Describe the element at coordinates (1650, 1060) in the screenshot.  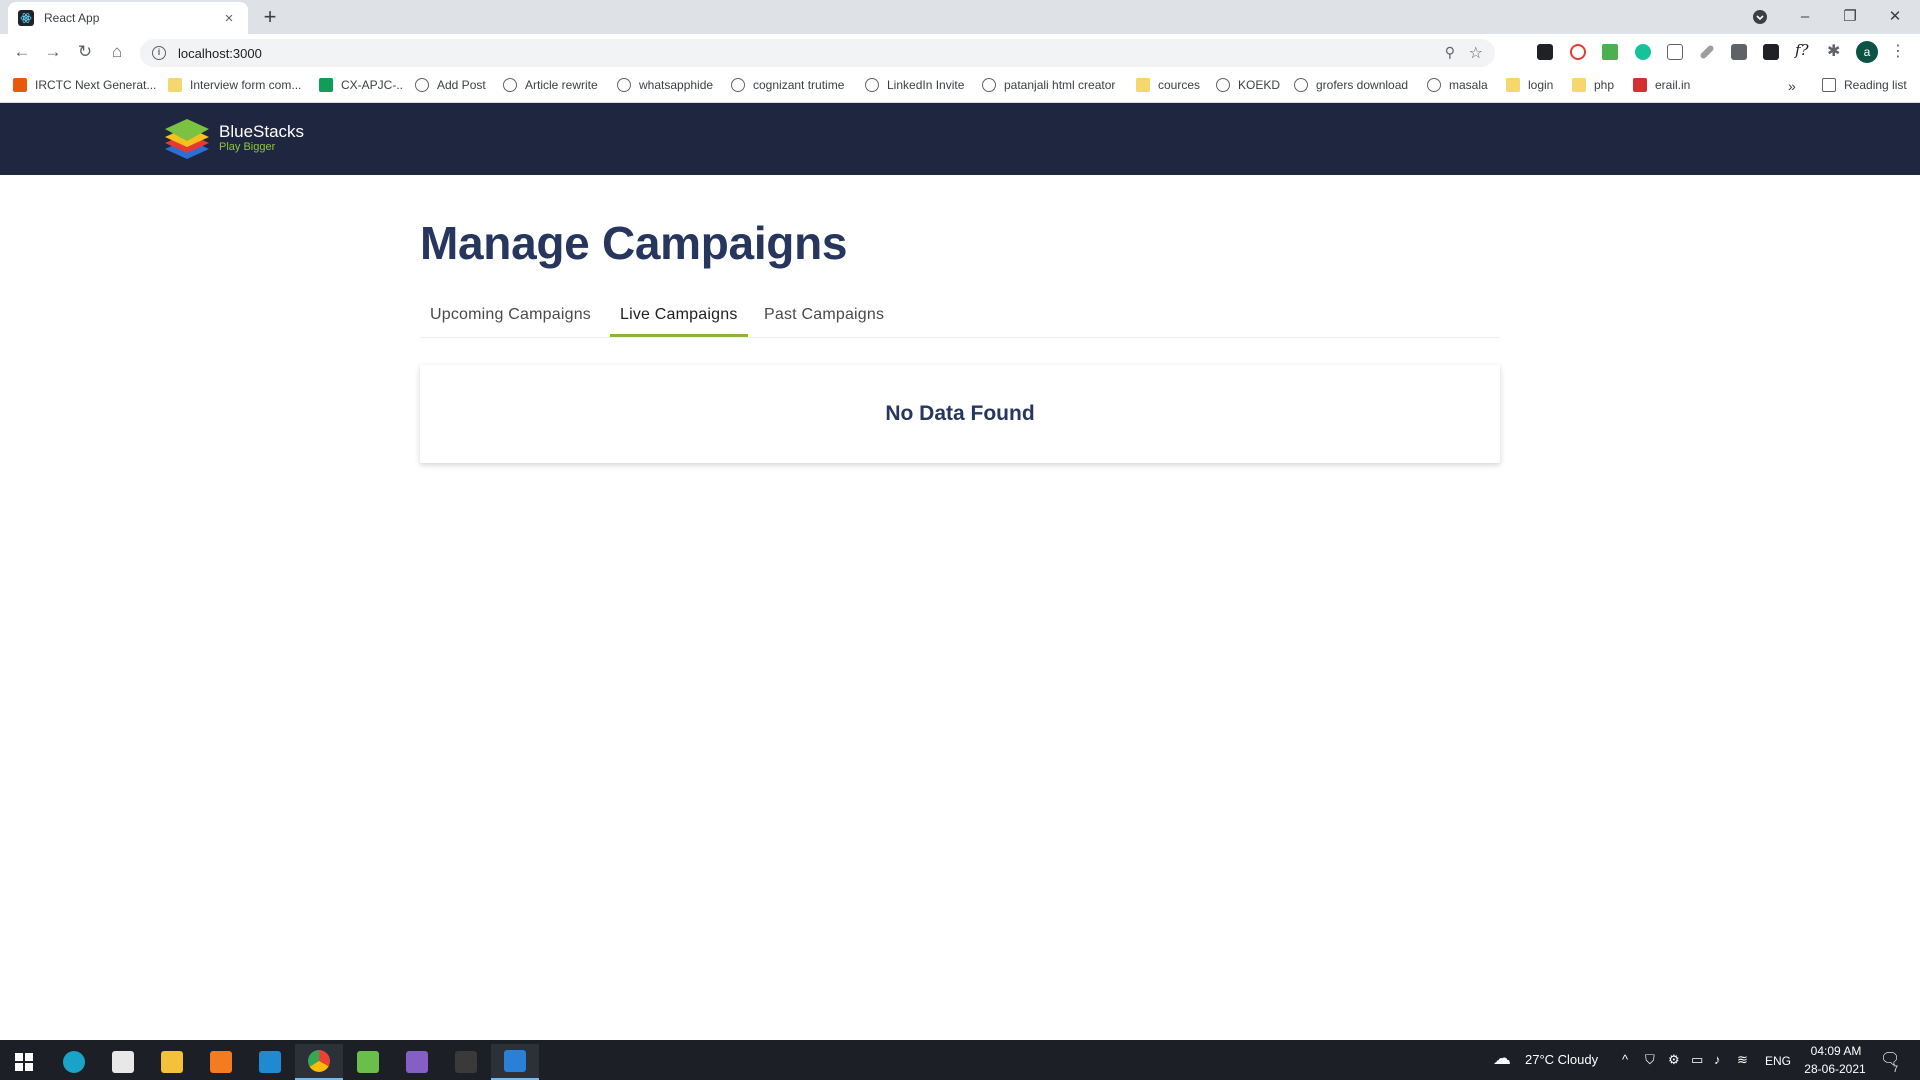
I see `security-icon: ⛉` at that location.